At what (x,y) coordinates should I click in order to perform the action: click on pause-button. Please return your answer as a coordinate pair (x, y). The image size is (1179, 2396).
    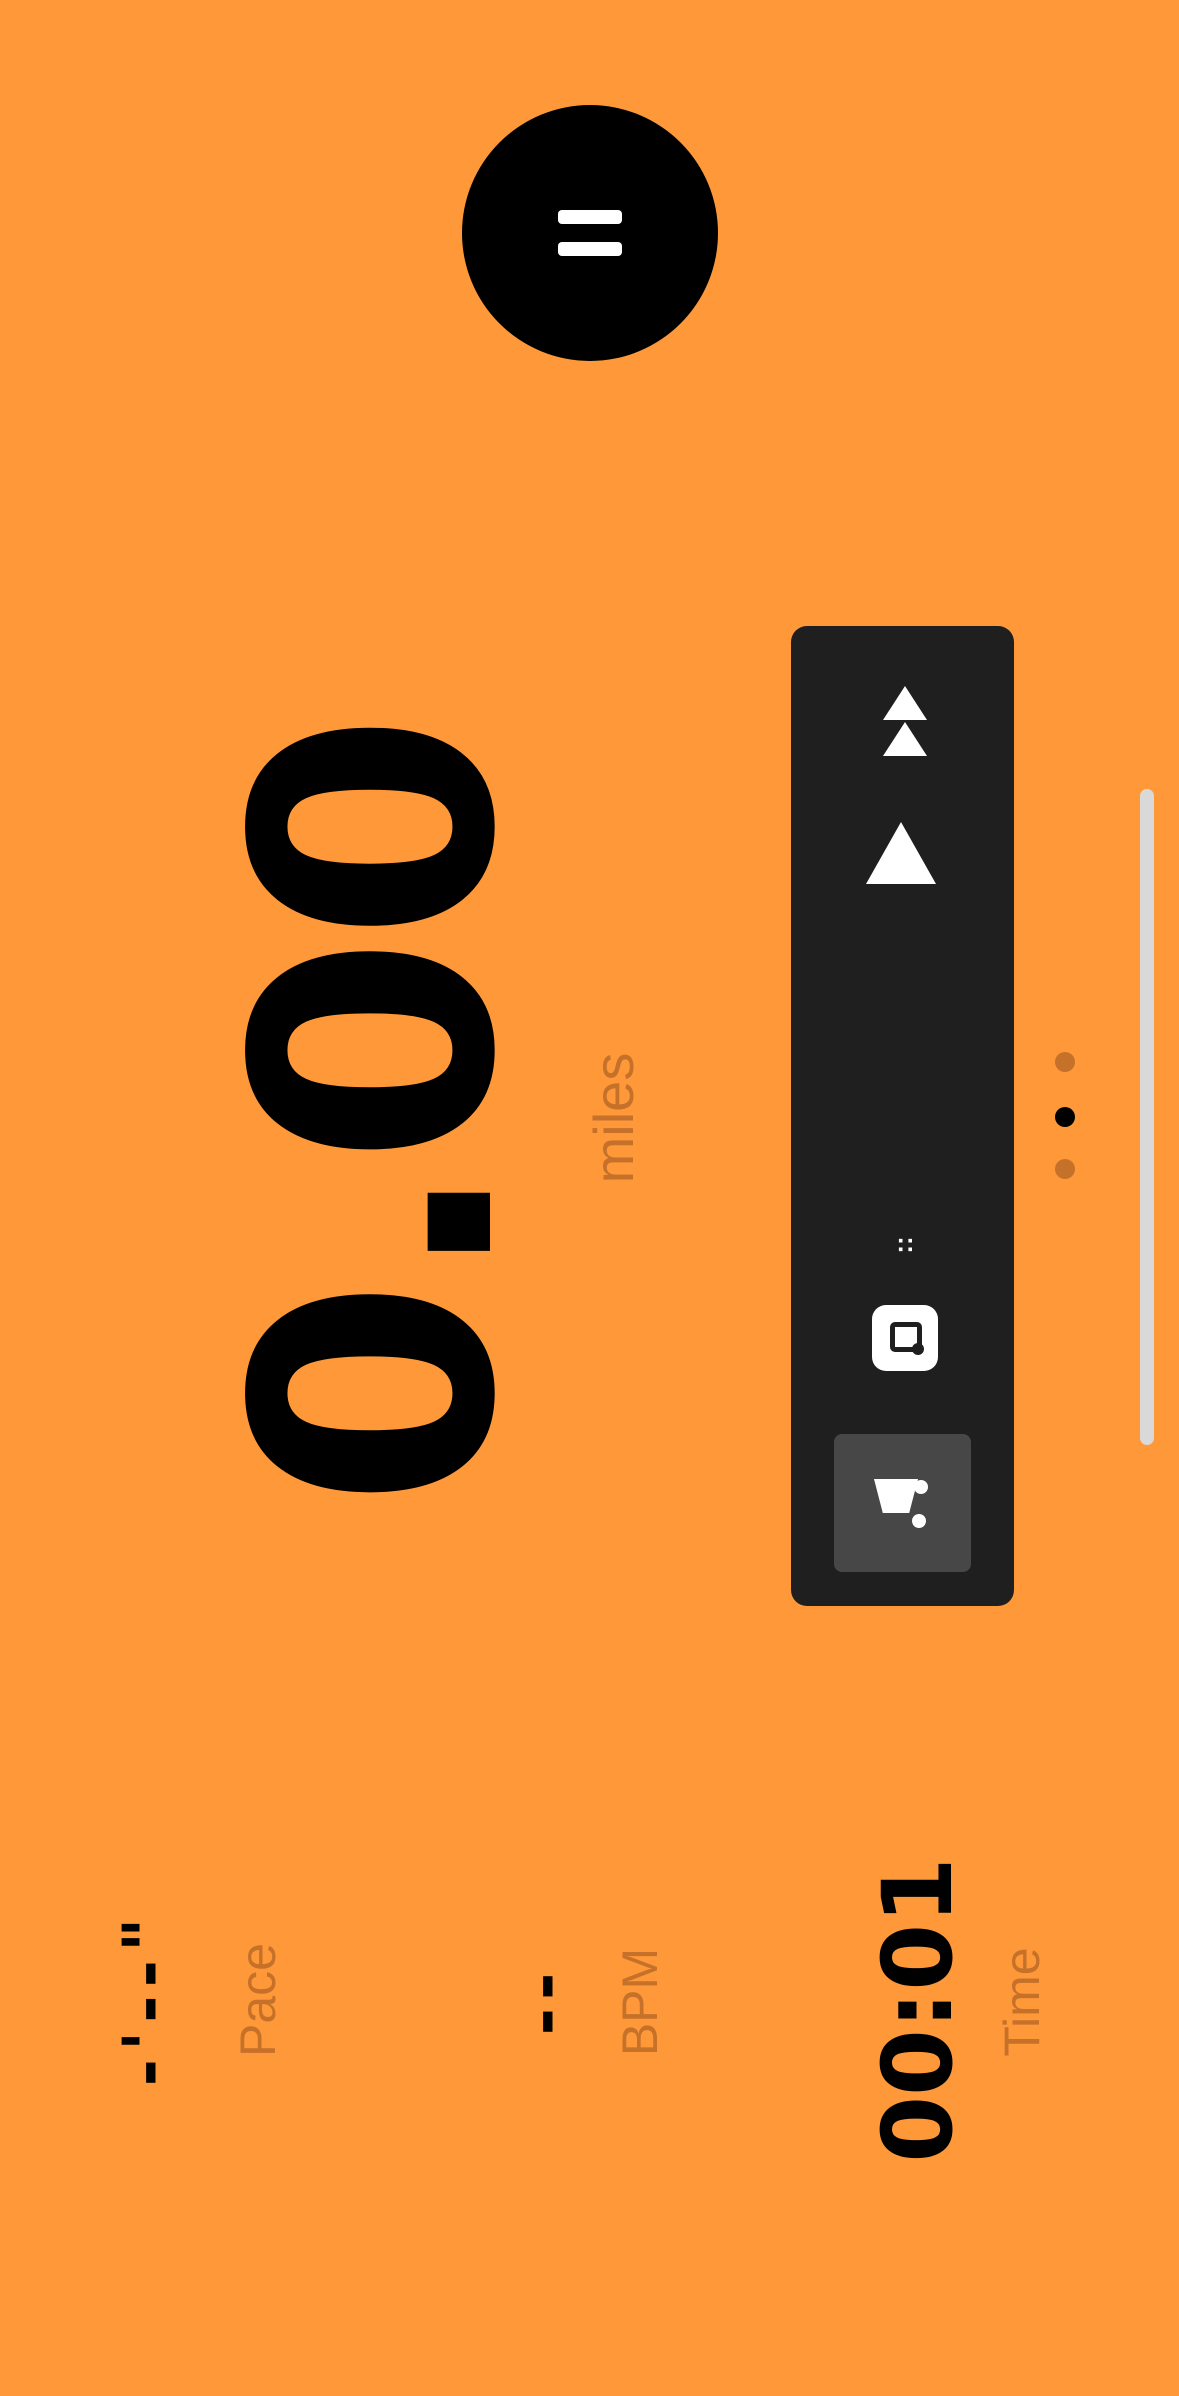
    Looking at the image, I should click on (590, 233).